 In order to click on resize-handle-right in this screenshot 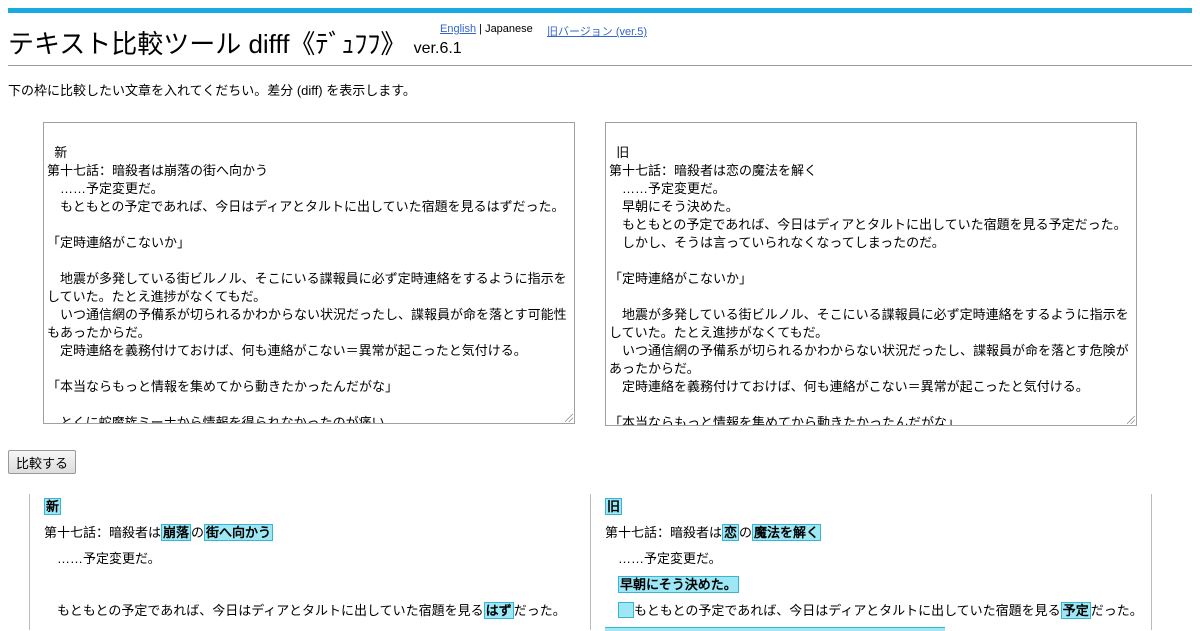, I will do `click(1131, 420)`.